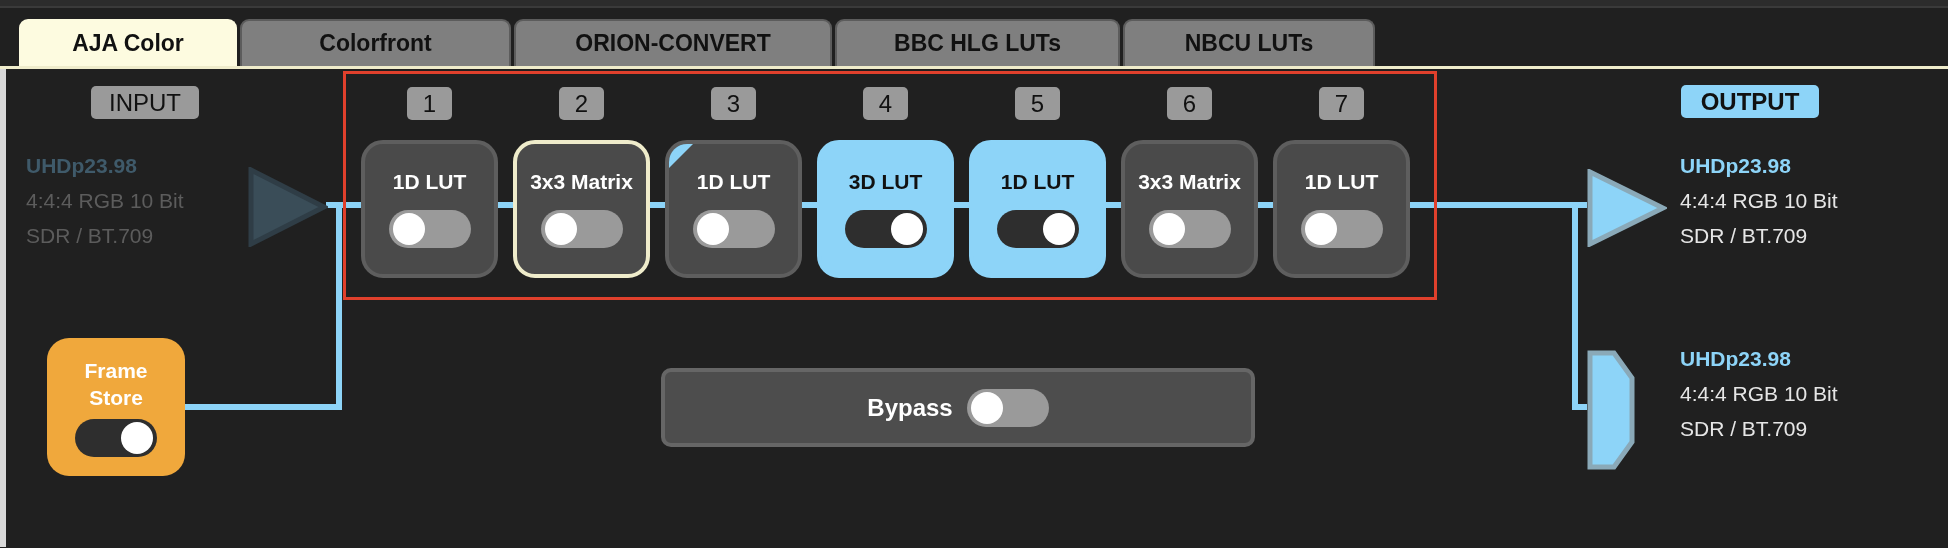  Describe the element at coordinates (145, 102) in the screenshot. I see `input-label: INPUT` at that location.